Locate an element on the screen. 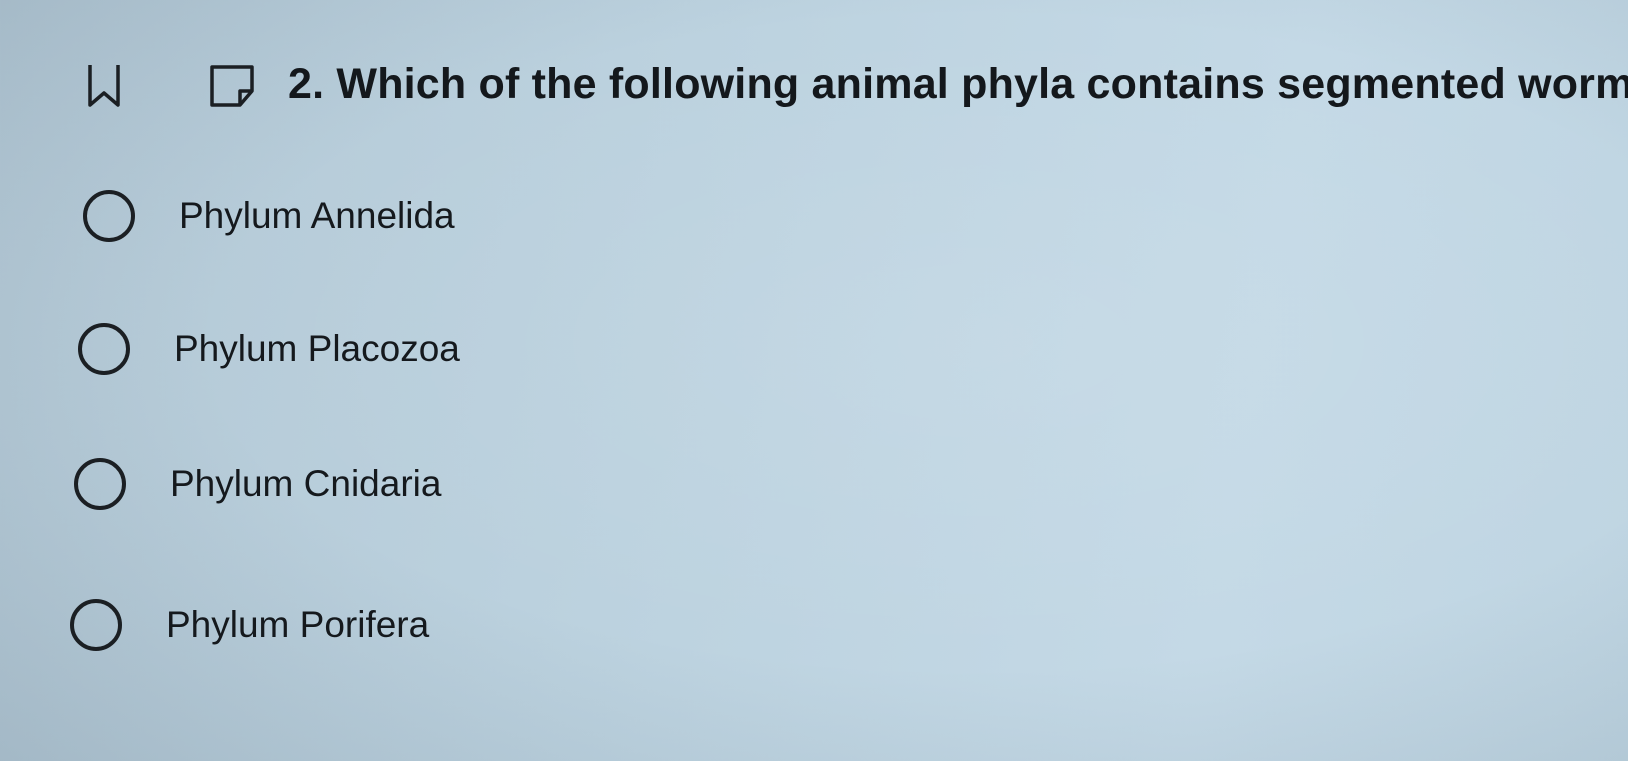 Image resolution: width=1628 pixels, height=761 pixels. answer-option-annelida: Phylum Annelida is located at coordinates (269, 216).